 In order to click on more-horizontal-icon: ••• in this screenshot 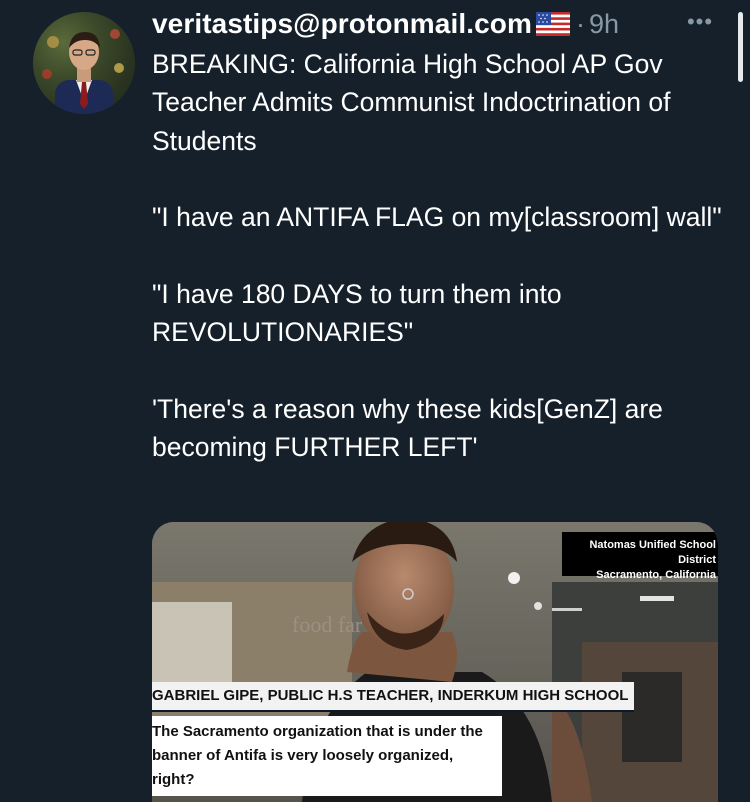, I will do `click(700, 22)`.